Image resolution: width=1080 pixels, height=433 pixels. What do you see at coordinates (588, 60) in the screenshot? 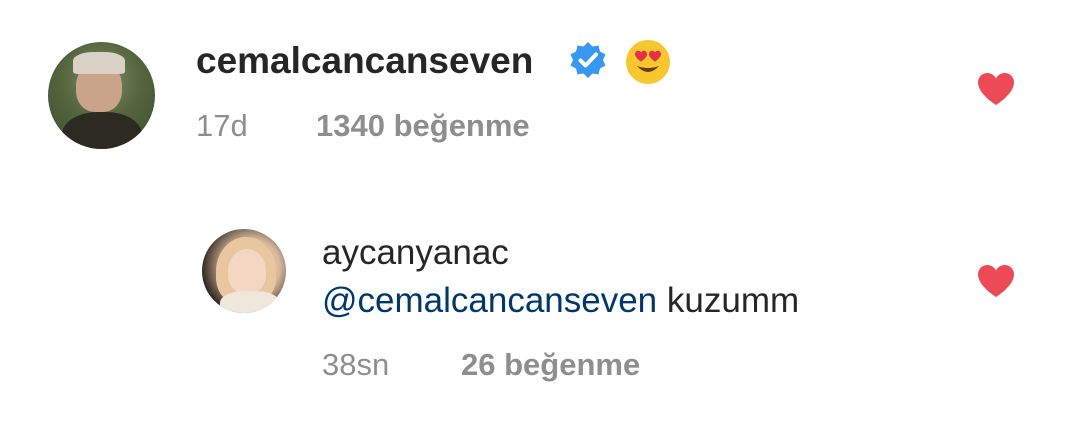
I see `verified-badge-icon` at bounding box center [588, 60].